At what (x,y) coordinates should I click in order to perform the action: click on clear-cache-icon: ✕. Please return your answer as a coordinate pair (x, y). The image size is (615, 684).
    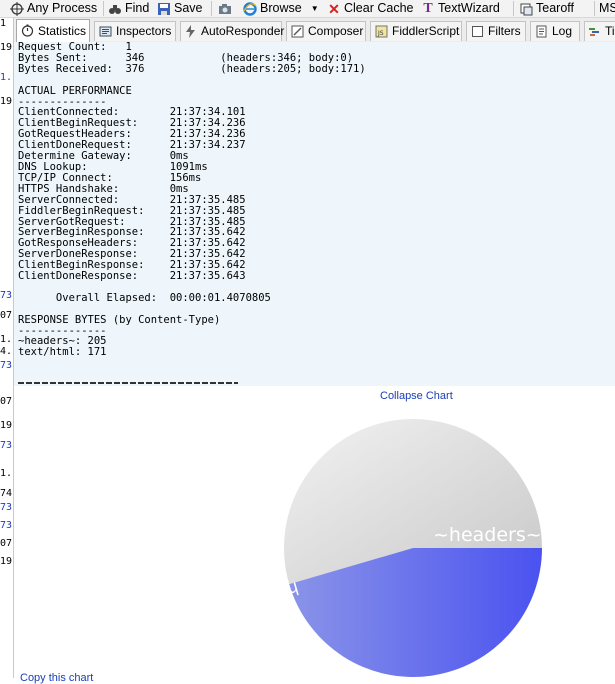
    Looking at the image, I should click on (334, 8).